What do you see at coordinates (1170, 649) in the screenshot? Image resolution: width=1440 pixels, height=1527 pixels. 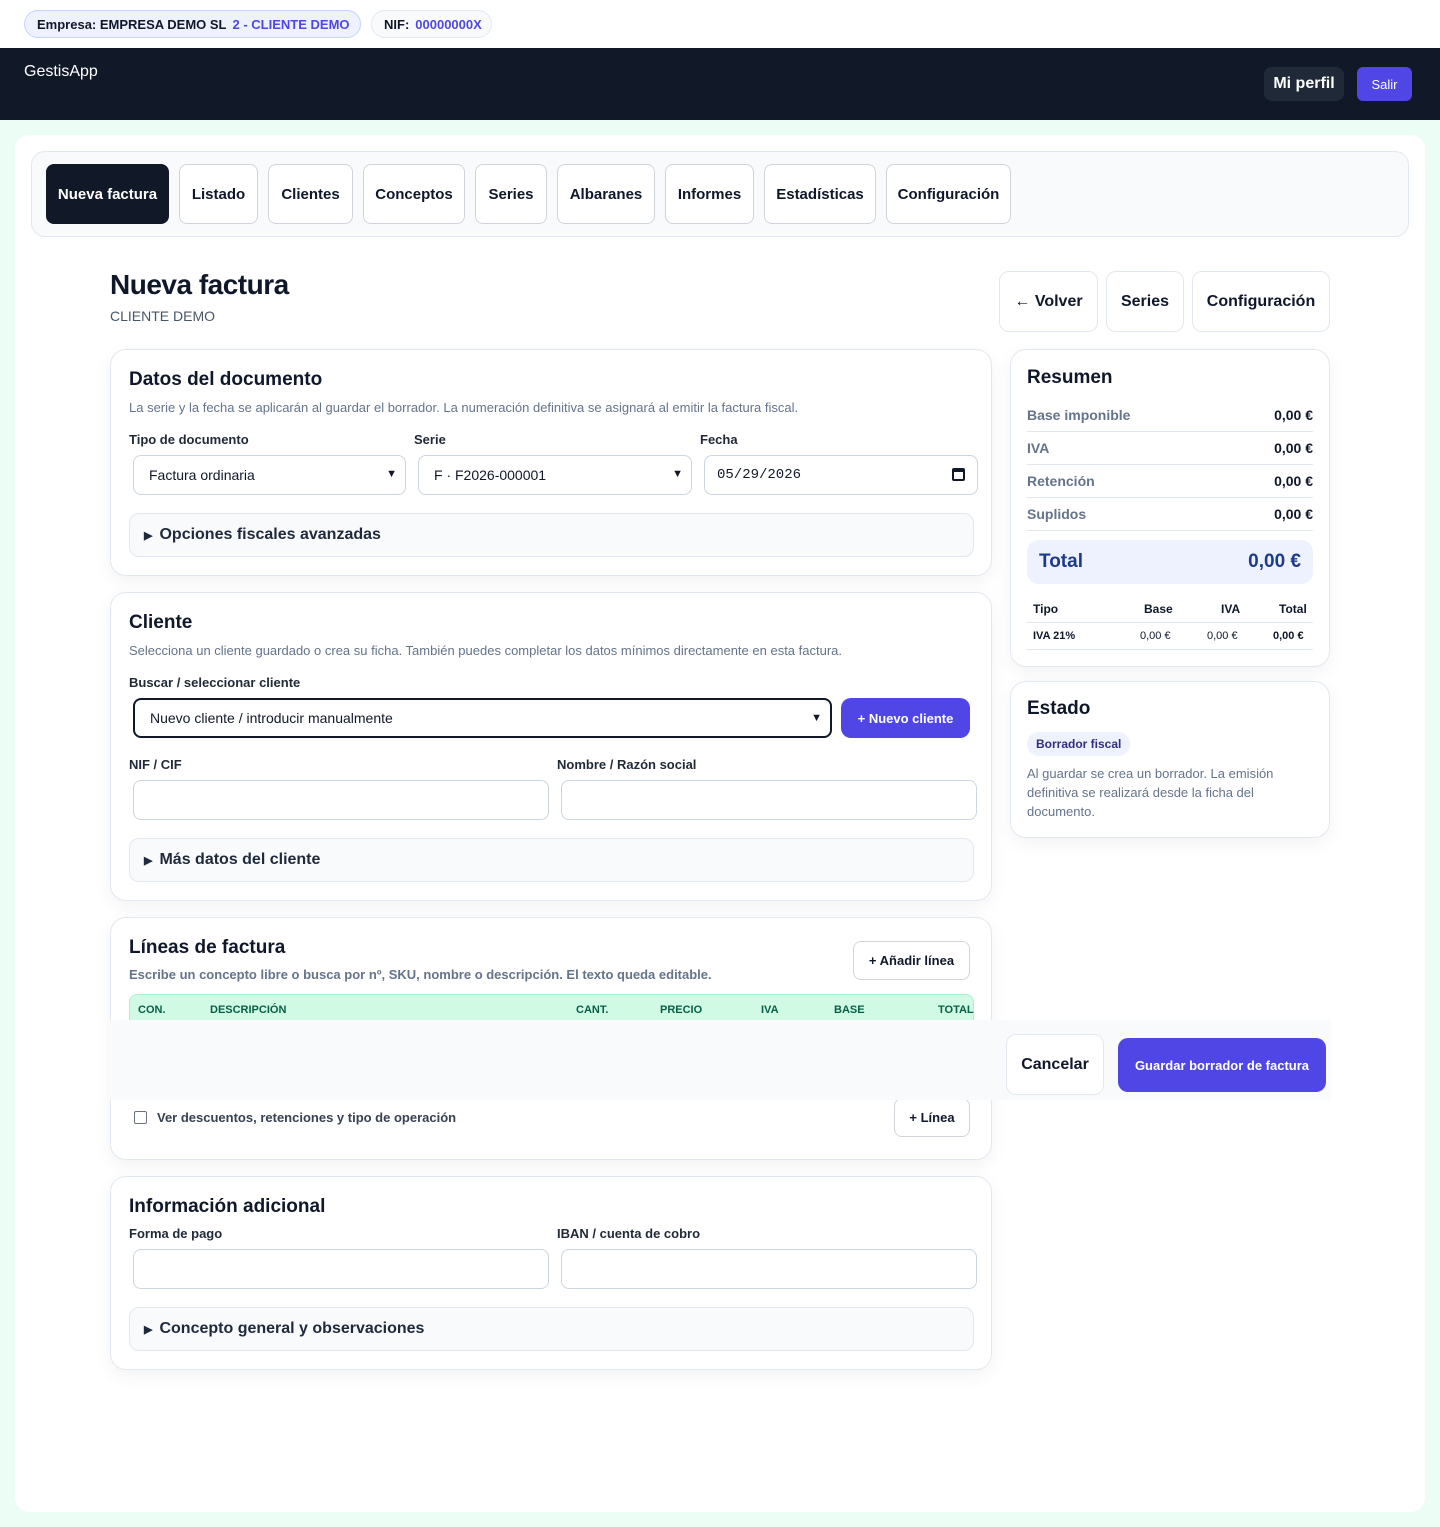 I see `vat-table-divider-bottom` at bounding box center [1170, 649].